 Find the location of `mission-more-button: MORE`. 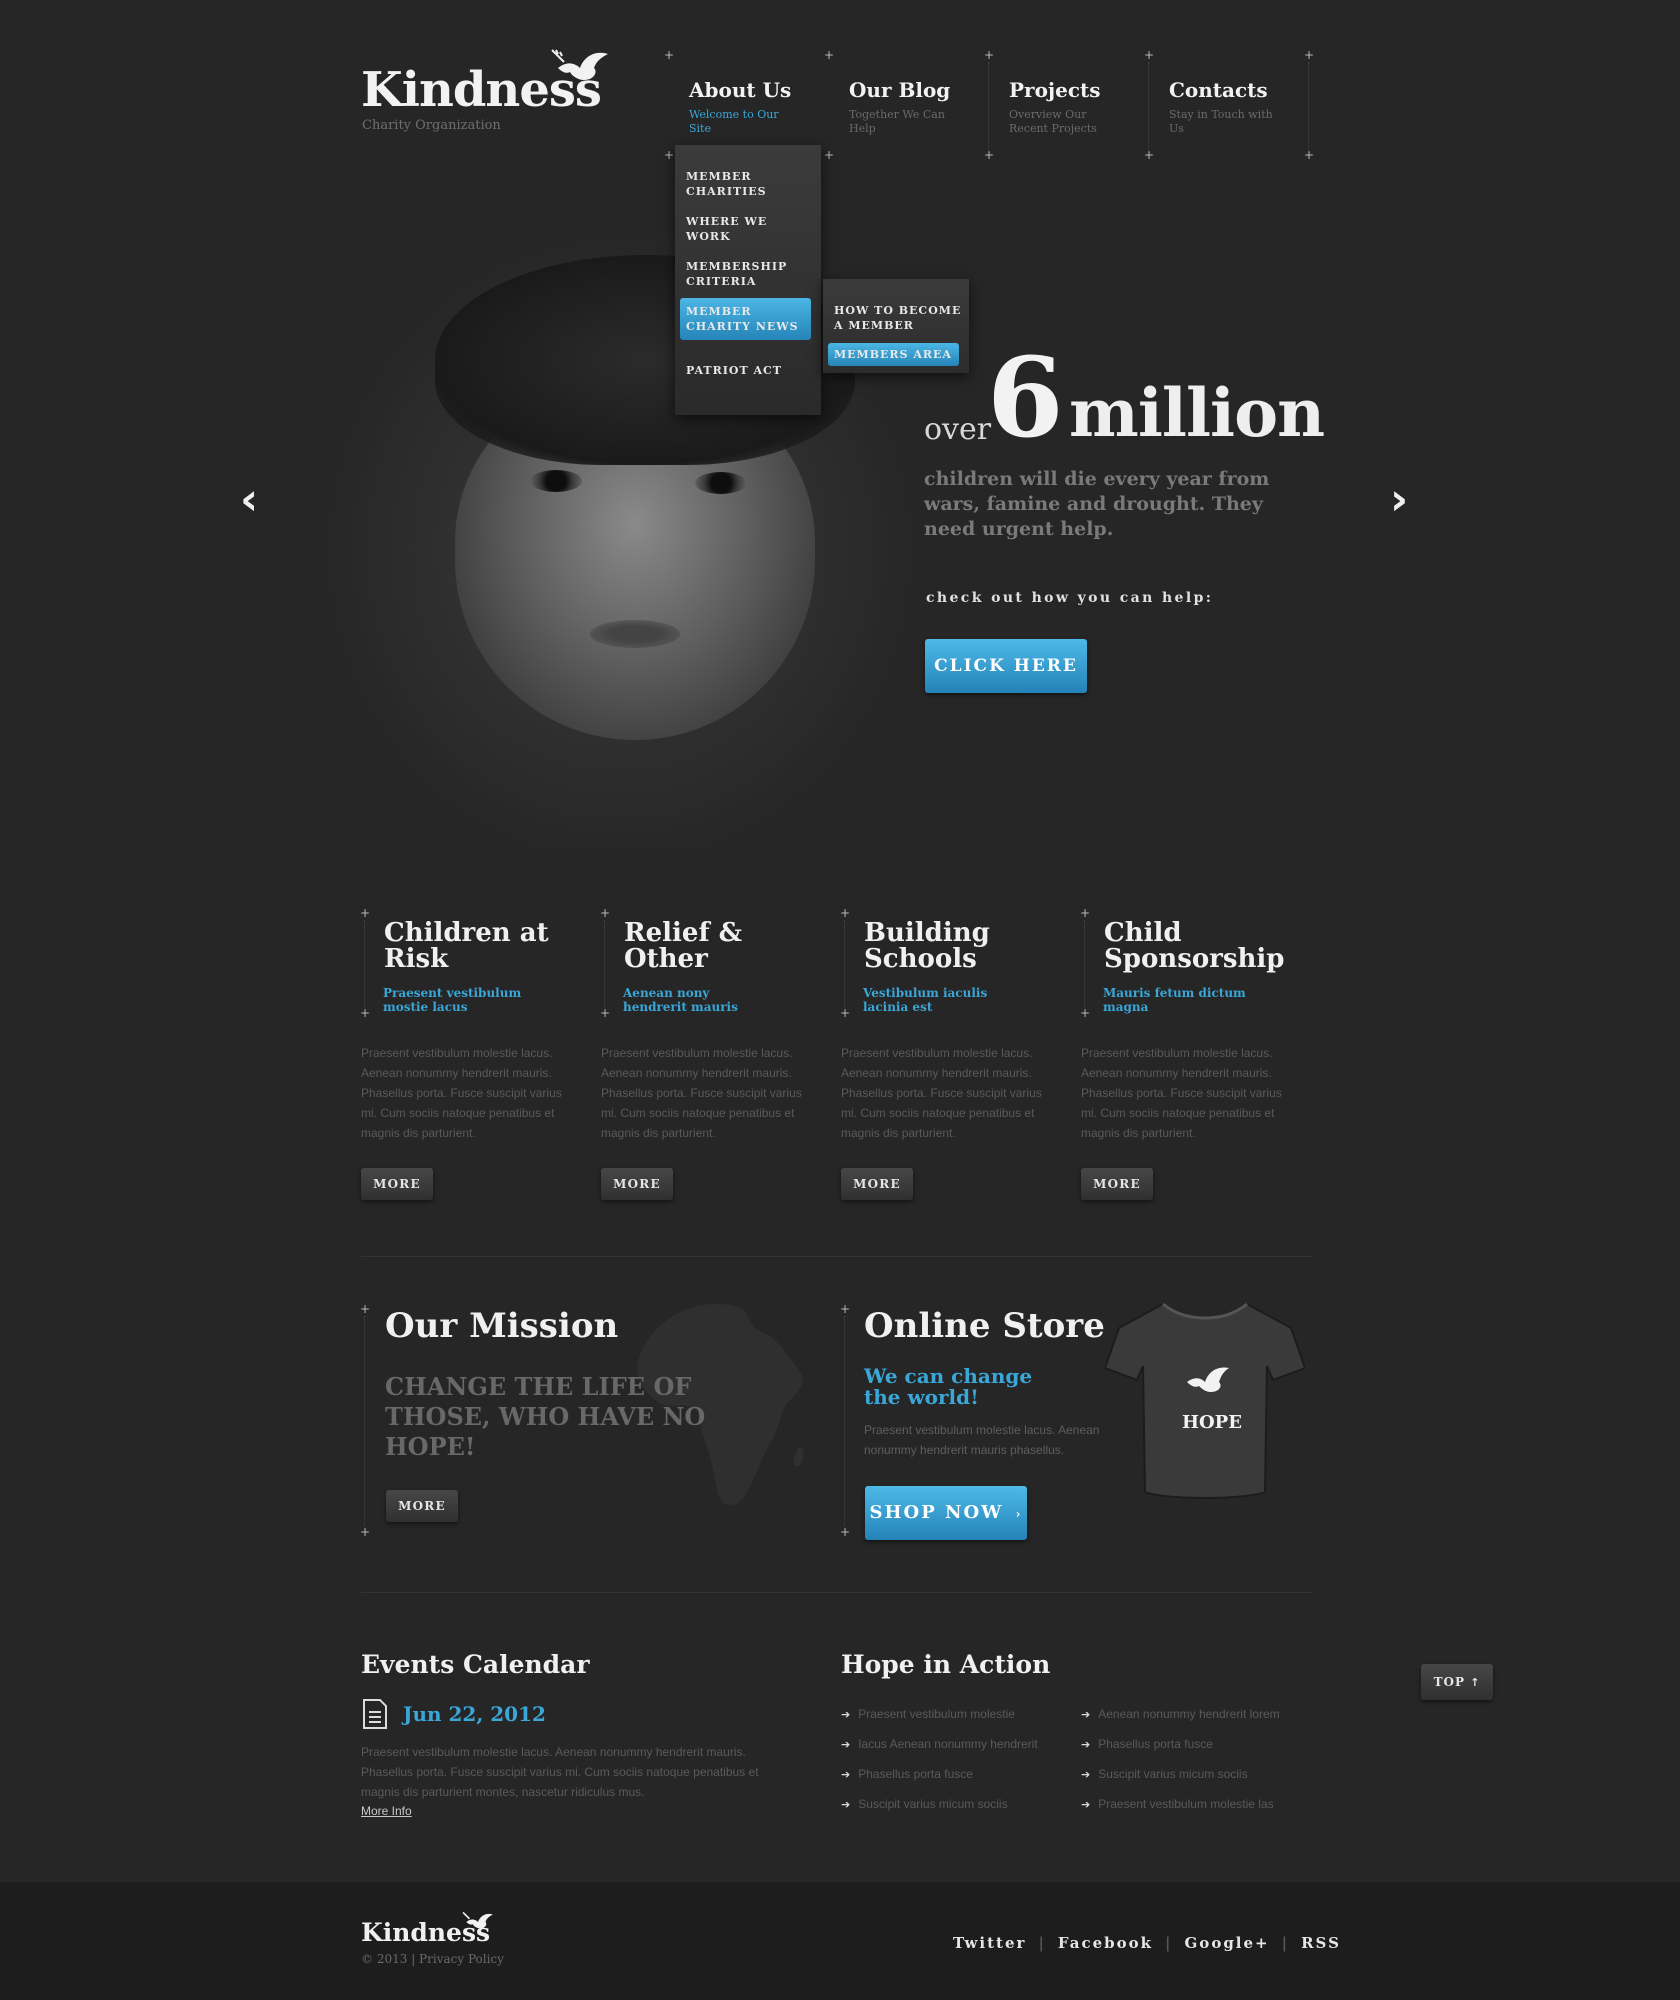

mission-more-button: MORE is located at coordinates (422, 1506).